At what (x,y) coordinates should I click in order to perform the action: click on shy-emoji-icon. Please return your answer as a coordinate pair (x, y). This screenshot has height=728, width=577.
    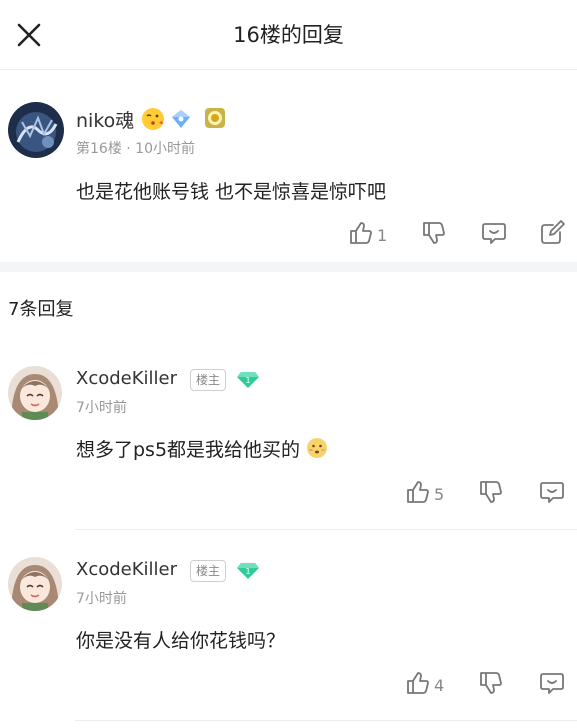
    Looking at the image, I should click on (317, 450).